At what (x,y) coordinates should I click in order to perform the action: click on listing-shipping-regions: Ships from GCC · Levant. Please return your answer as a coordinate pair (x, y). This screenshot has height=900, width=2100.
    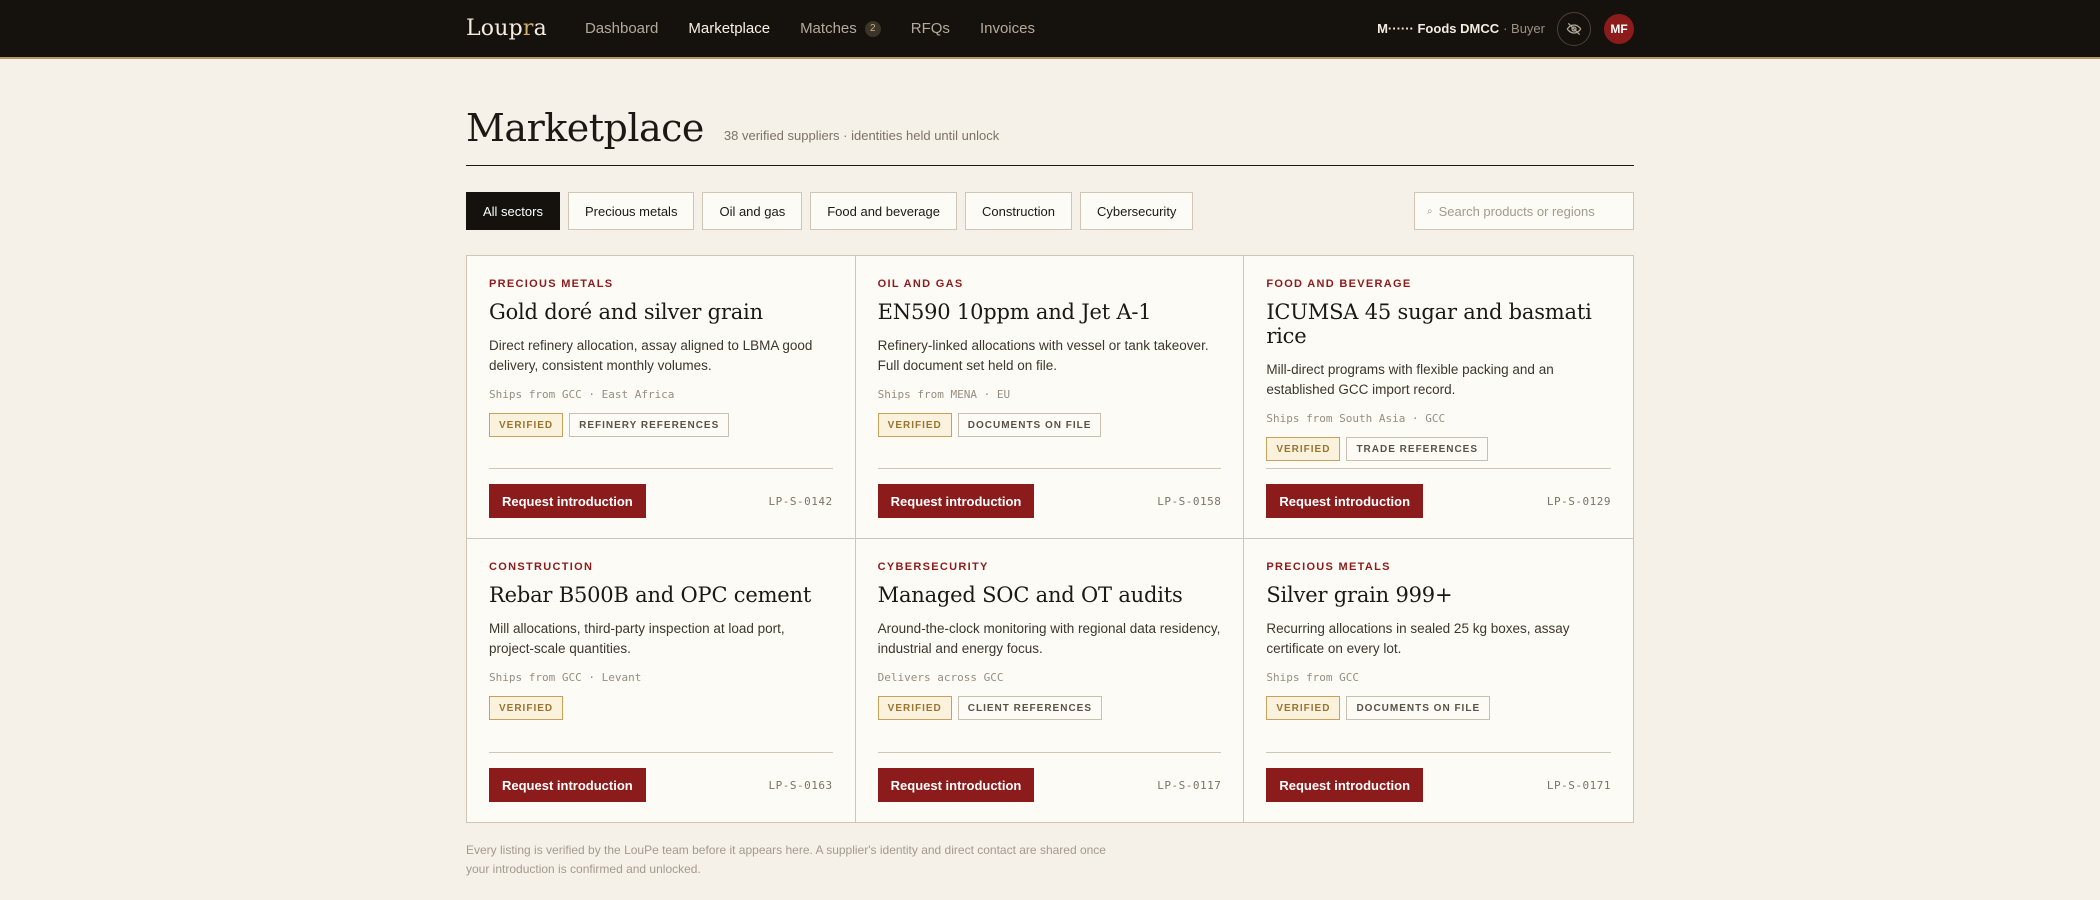
    Looking at the image, I should click on (565, 677).